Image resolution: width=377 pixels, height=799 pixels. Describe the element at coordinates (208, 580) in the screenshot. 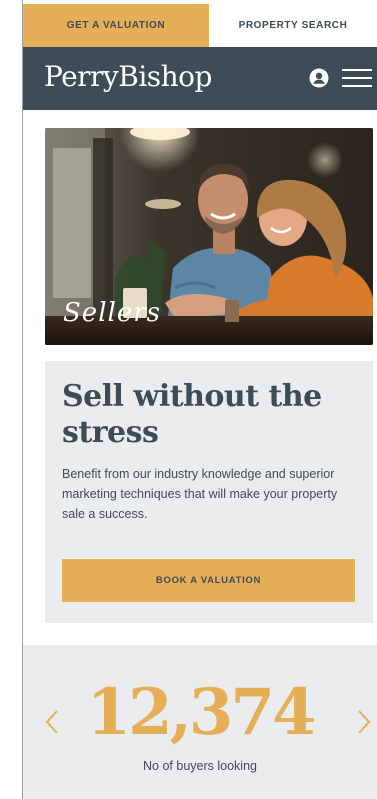

I see `book-valuation-button: BOOK A VALUATION` at that location.